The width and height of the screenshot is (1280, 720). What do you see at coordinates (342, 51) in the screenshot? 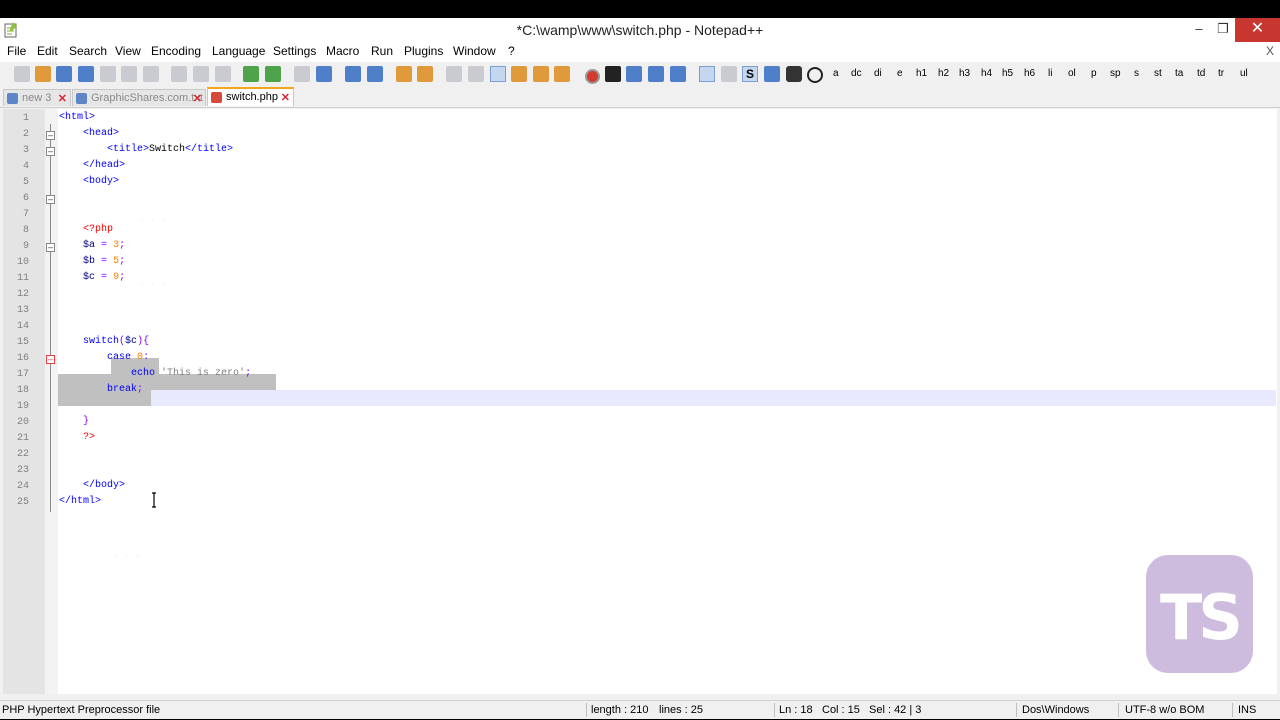
I see `menu-macro: Macro` at bounding box center [342, 51].